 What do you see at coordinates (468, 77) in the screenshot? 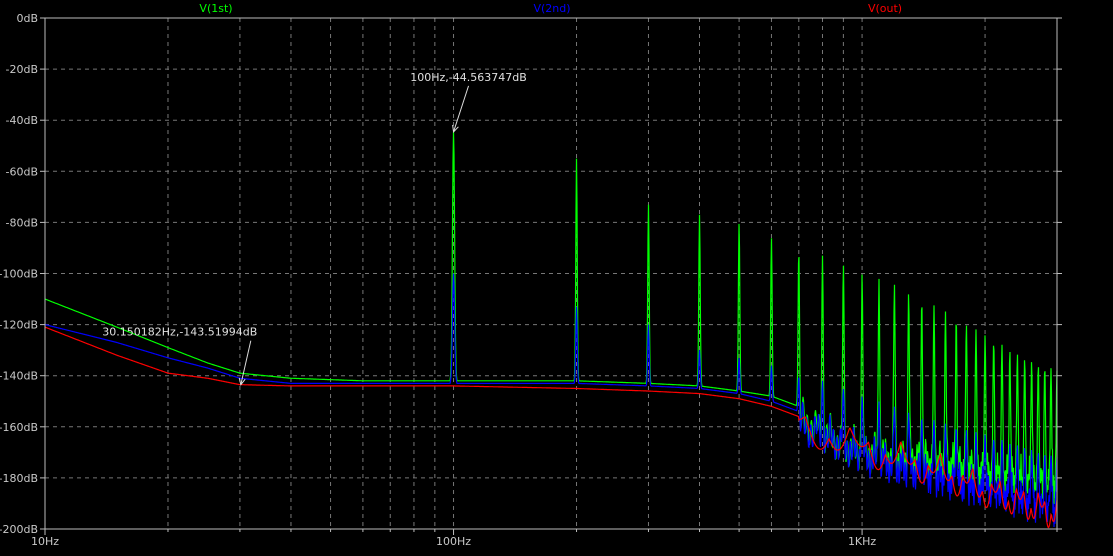
I see `annotation-label: 100Hz,-44.563747dB` at bounding box center [468, 77].